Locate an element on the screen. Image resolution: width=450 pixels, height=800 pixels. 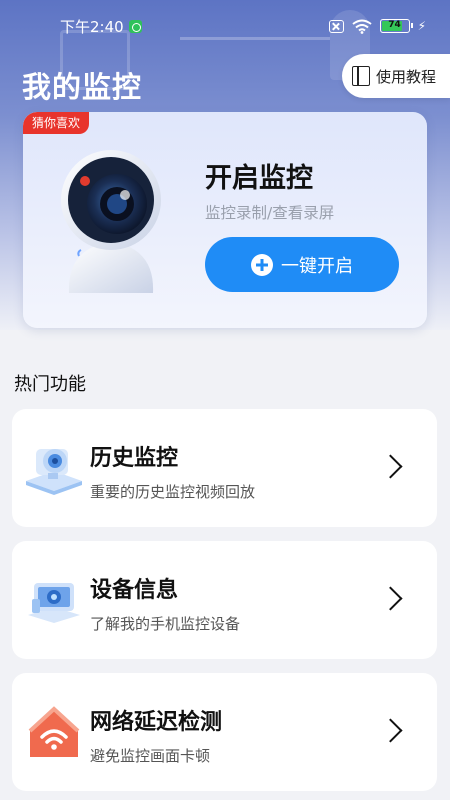
start-button-label: 一键开启 is located at coordinates (317, 266).